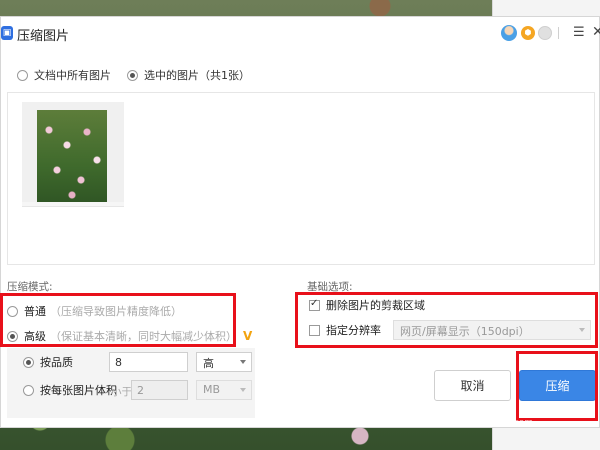 The width and height of the screenshot is (600, 450). Describe the element at coordinates (159, 390) in the screenshot. I see `size-input` at that location.